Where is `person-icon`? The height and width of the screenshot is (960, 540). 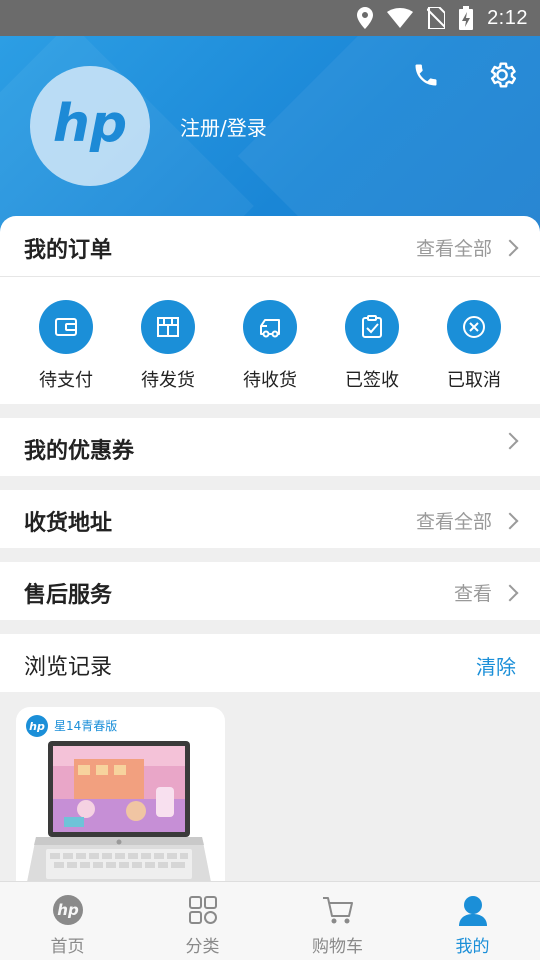
person-icon is located at coordinates (472, 911).